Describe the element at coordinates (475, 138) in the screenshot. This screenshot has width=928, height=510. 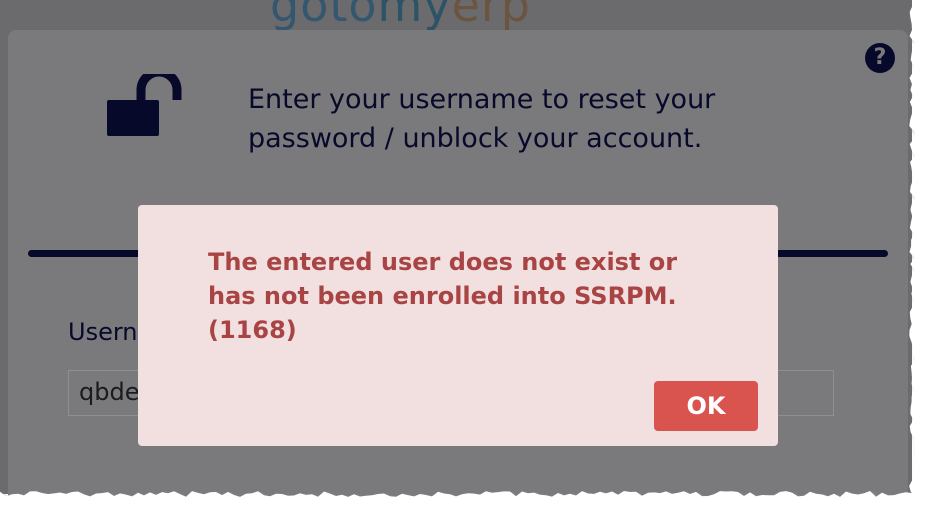
I see `instruction-line-2: password / unblock your account.` at that location.